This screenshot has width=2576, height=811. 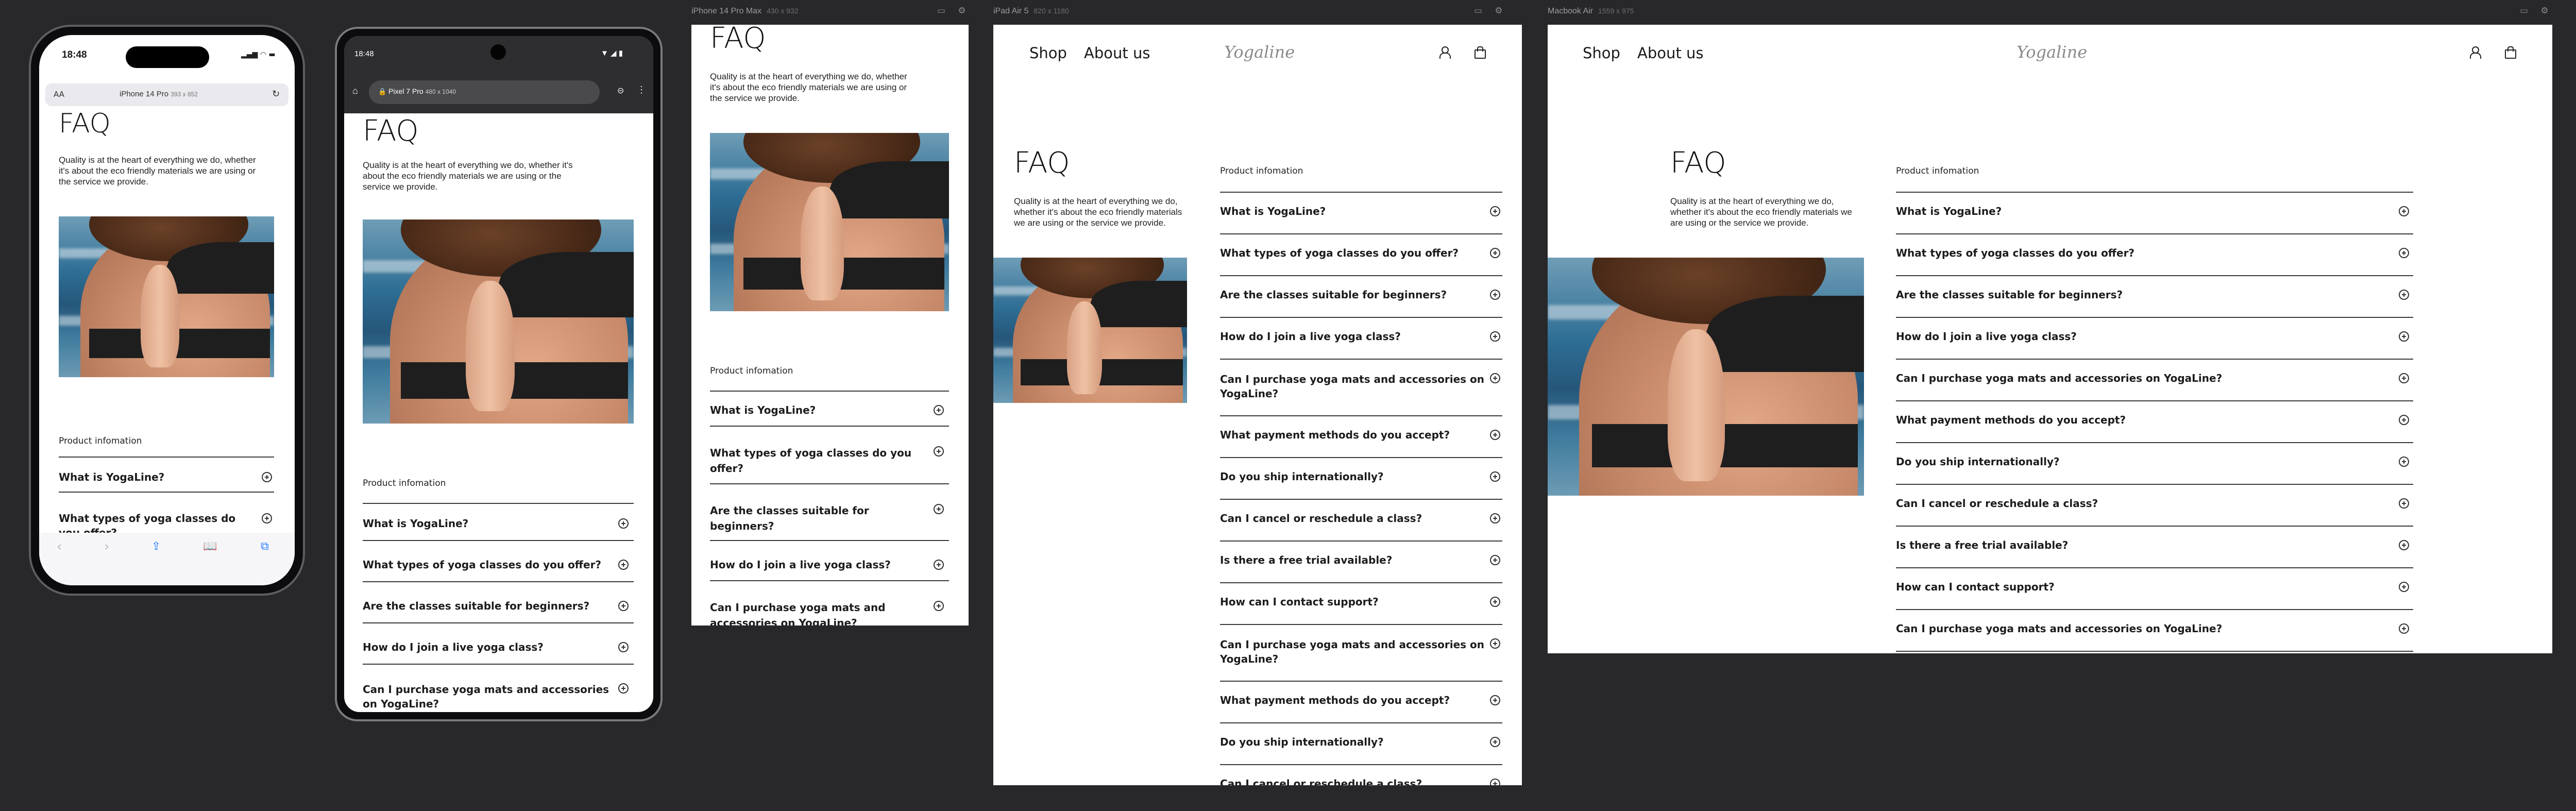 I want to click on forward-icon: ›, so click(x=106, y=547).